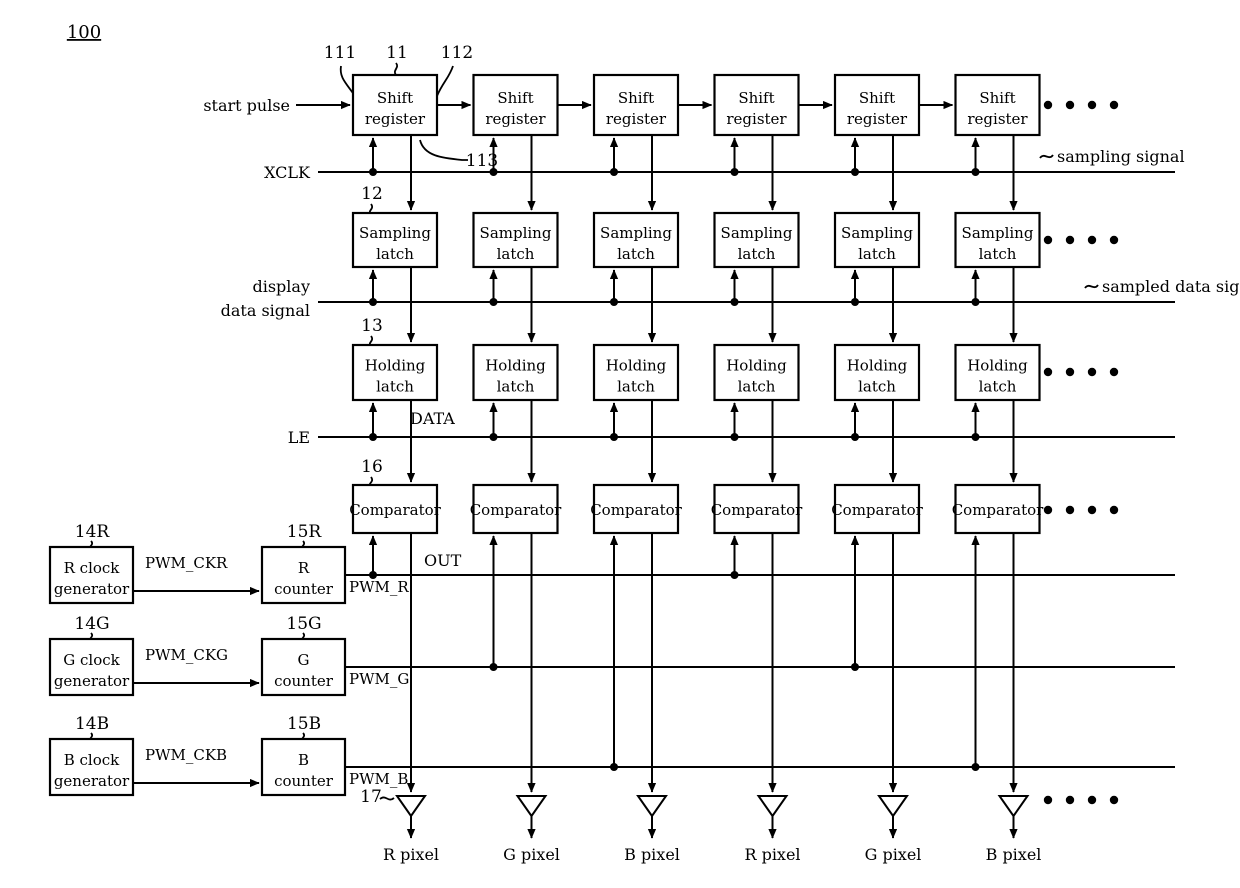  I want to click on clock-generator-2: B clock generator, so click(91, 767).